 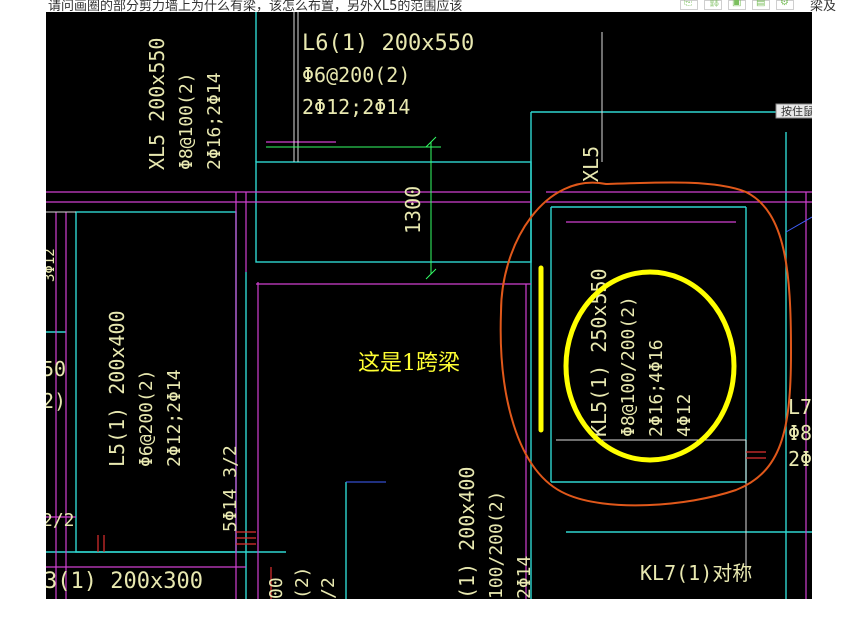 I want to click on bottom-small-2: (2), so click(x=302, y=582).